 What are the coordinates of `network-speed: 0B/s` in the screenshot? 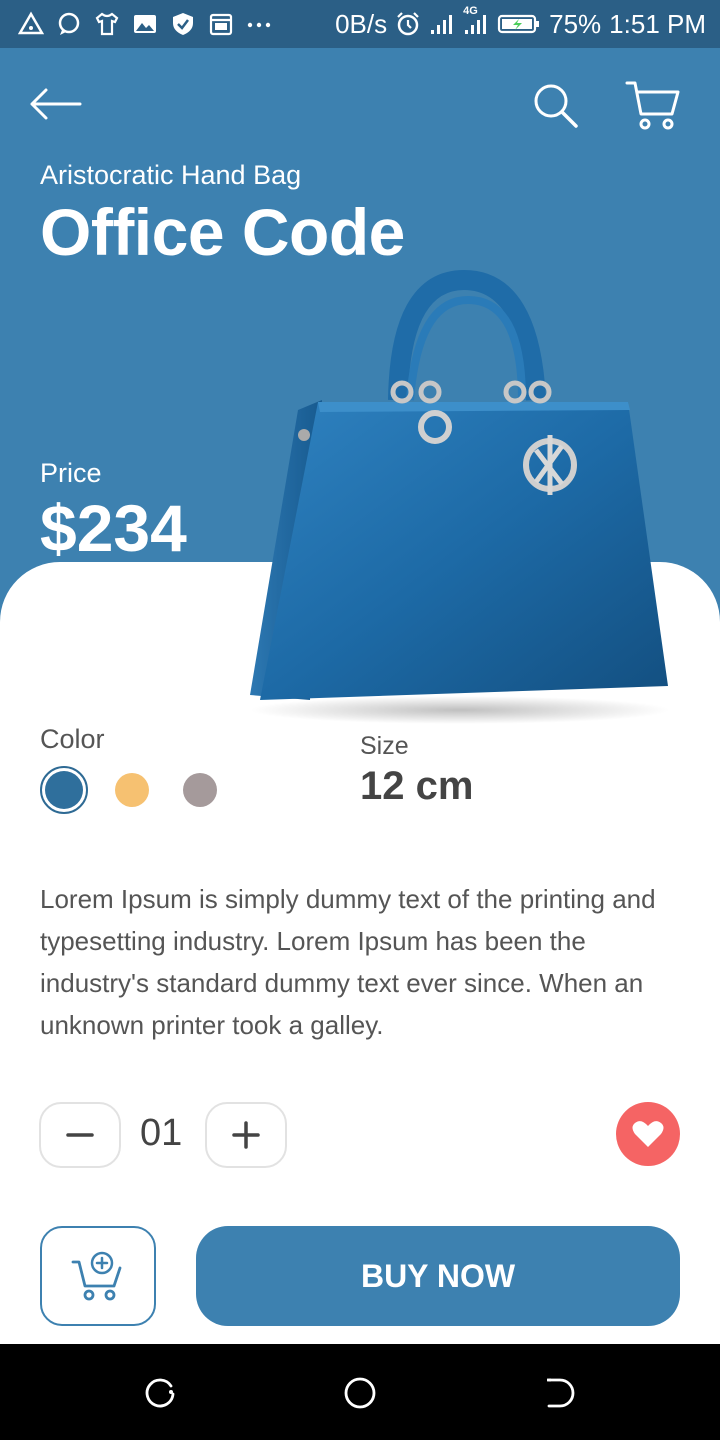 It's located at (361, 23).